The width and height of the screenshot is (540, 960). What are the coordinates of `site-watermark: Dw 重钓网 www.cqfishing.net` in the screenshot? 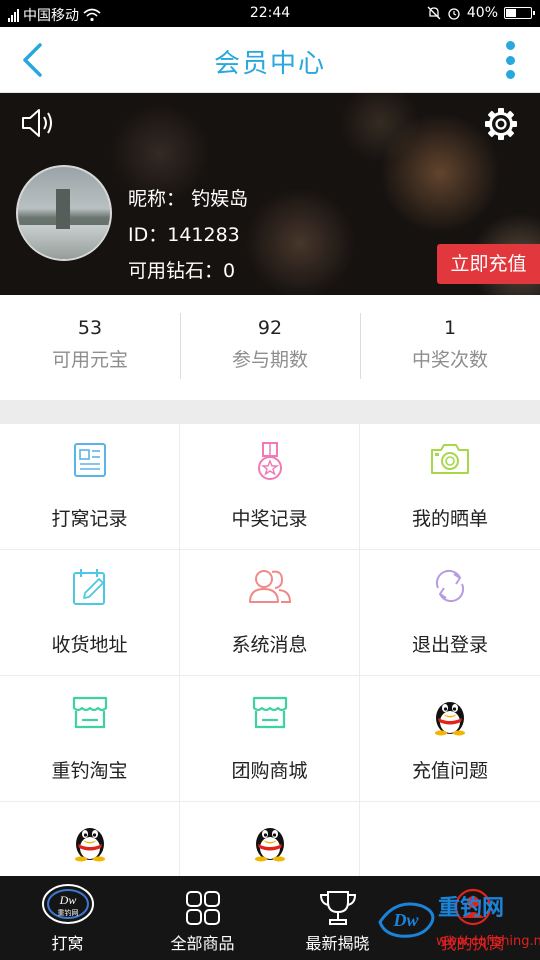 It's located at (458, 921).